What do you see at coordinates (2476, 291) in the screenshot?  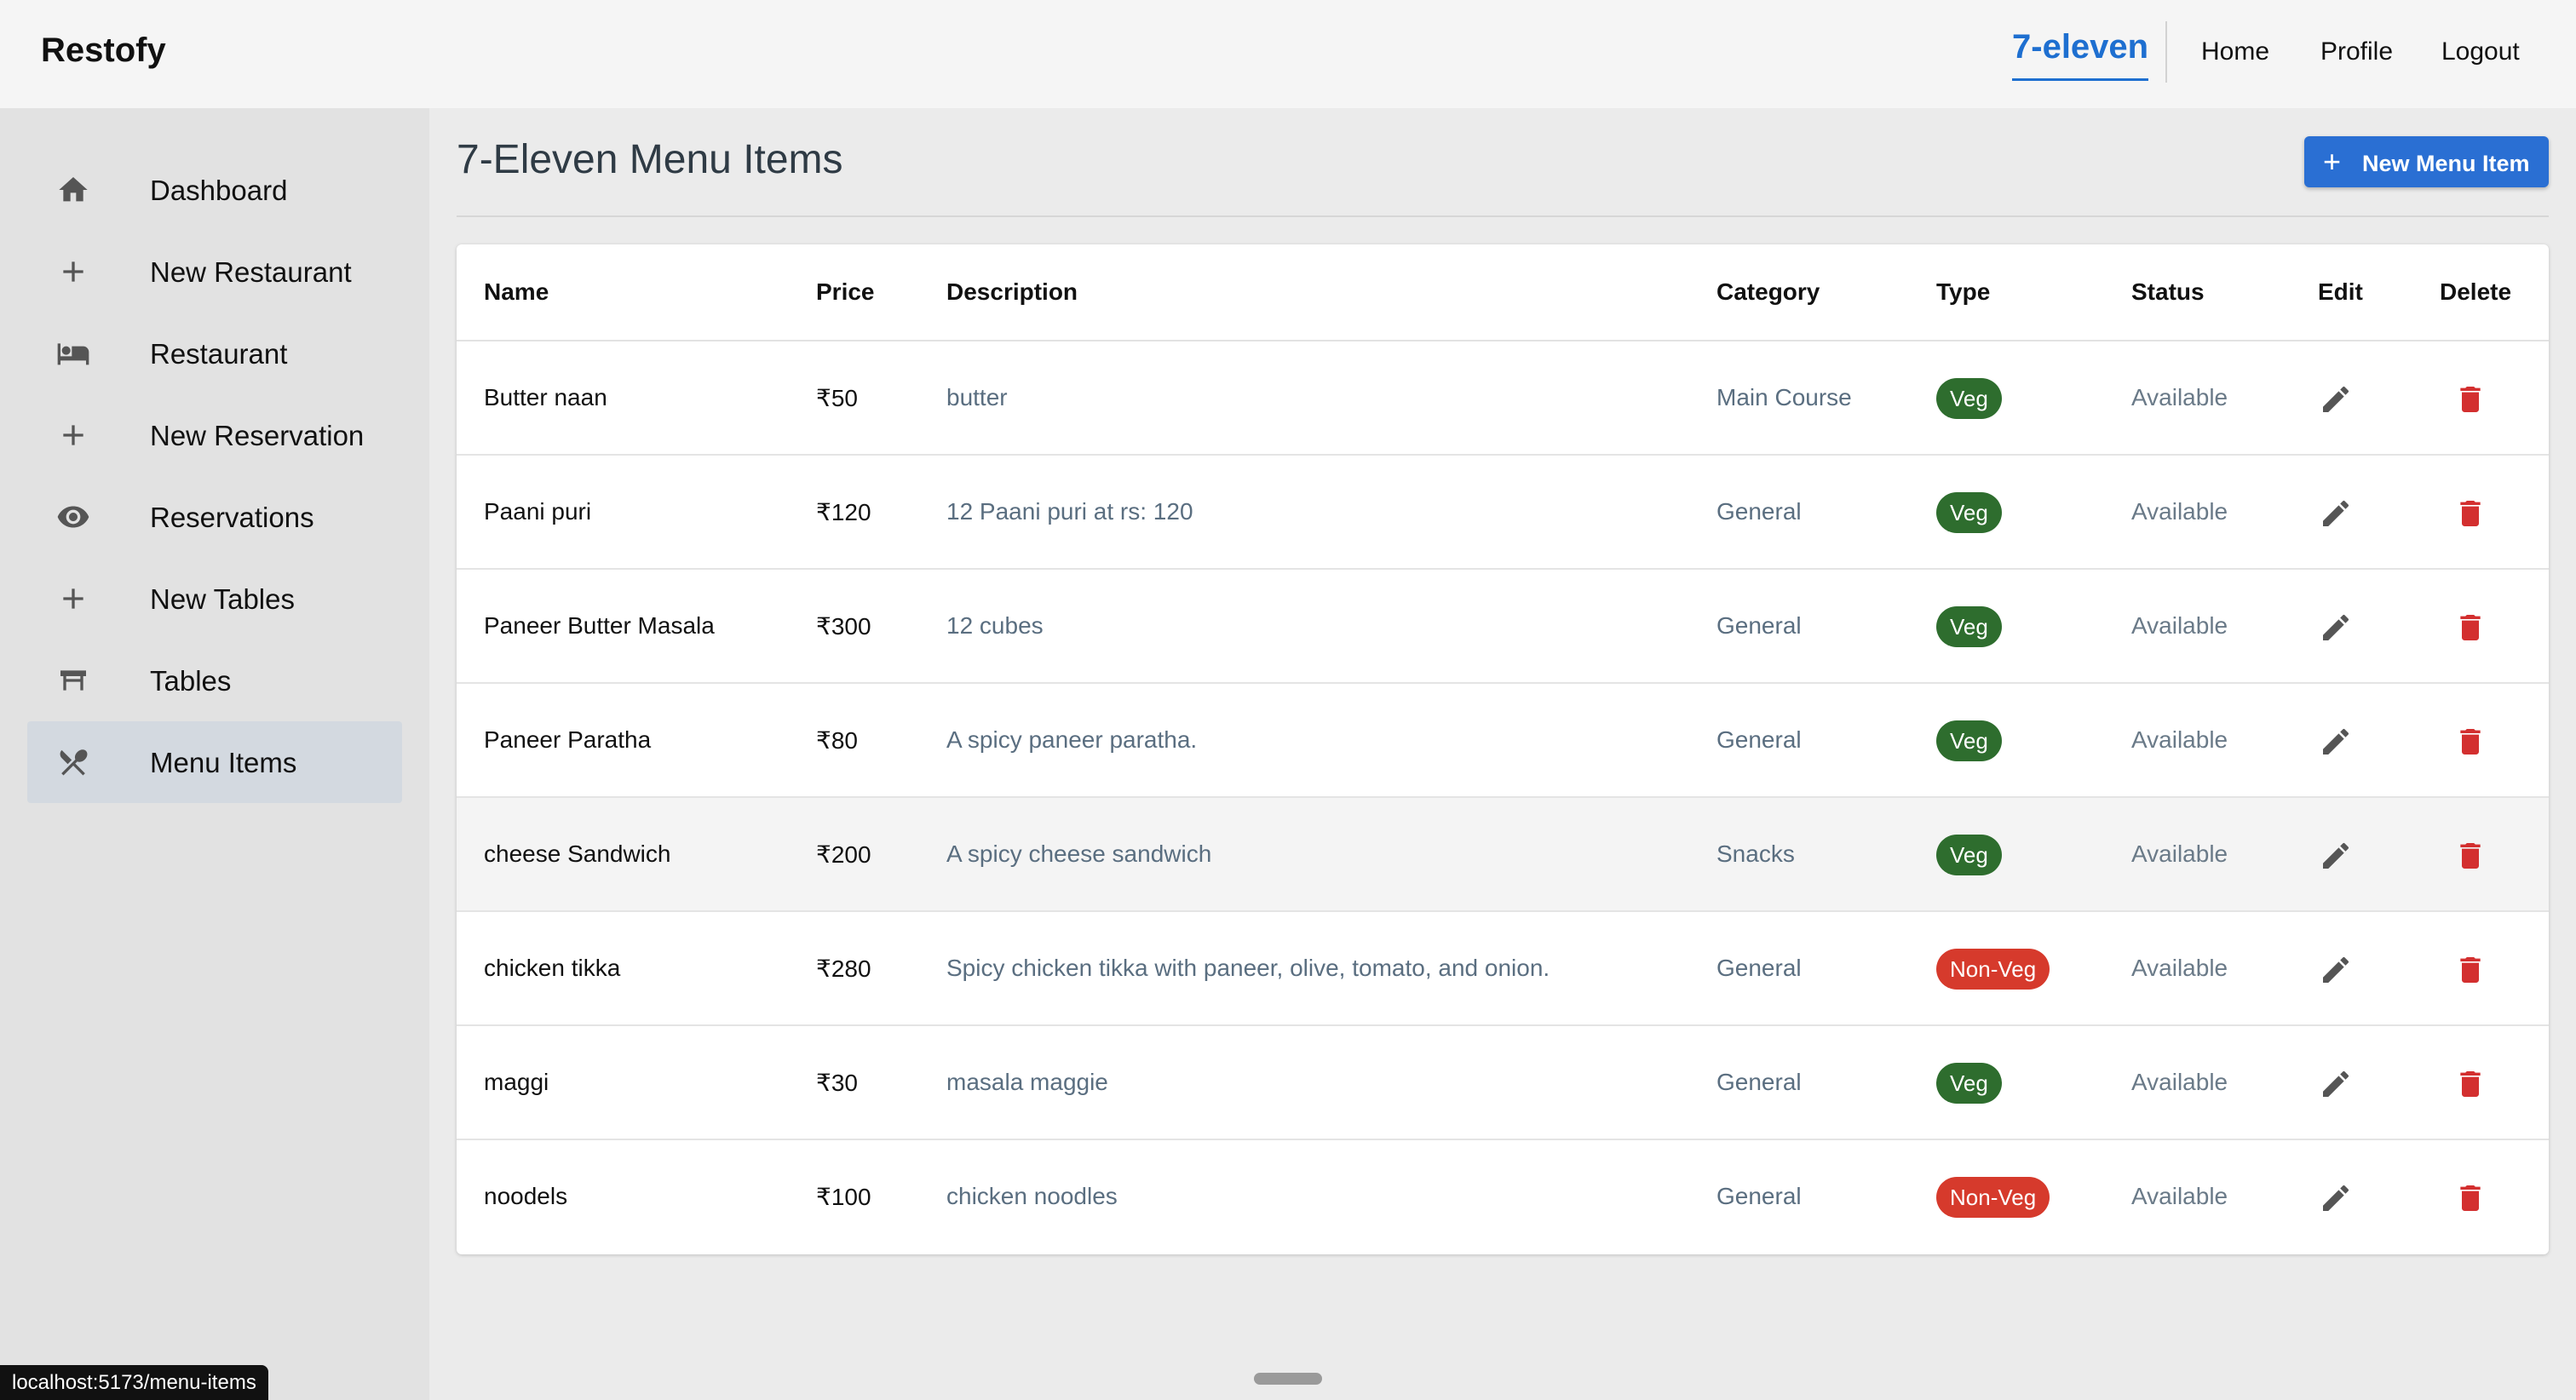 I see `column-header-delete: Delete` at bounding box center [2476, 291].